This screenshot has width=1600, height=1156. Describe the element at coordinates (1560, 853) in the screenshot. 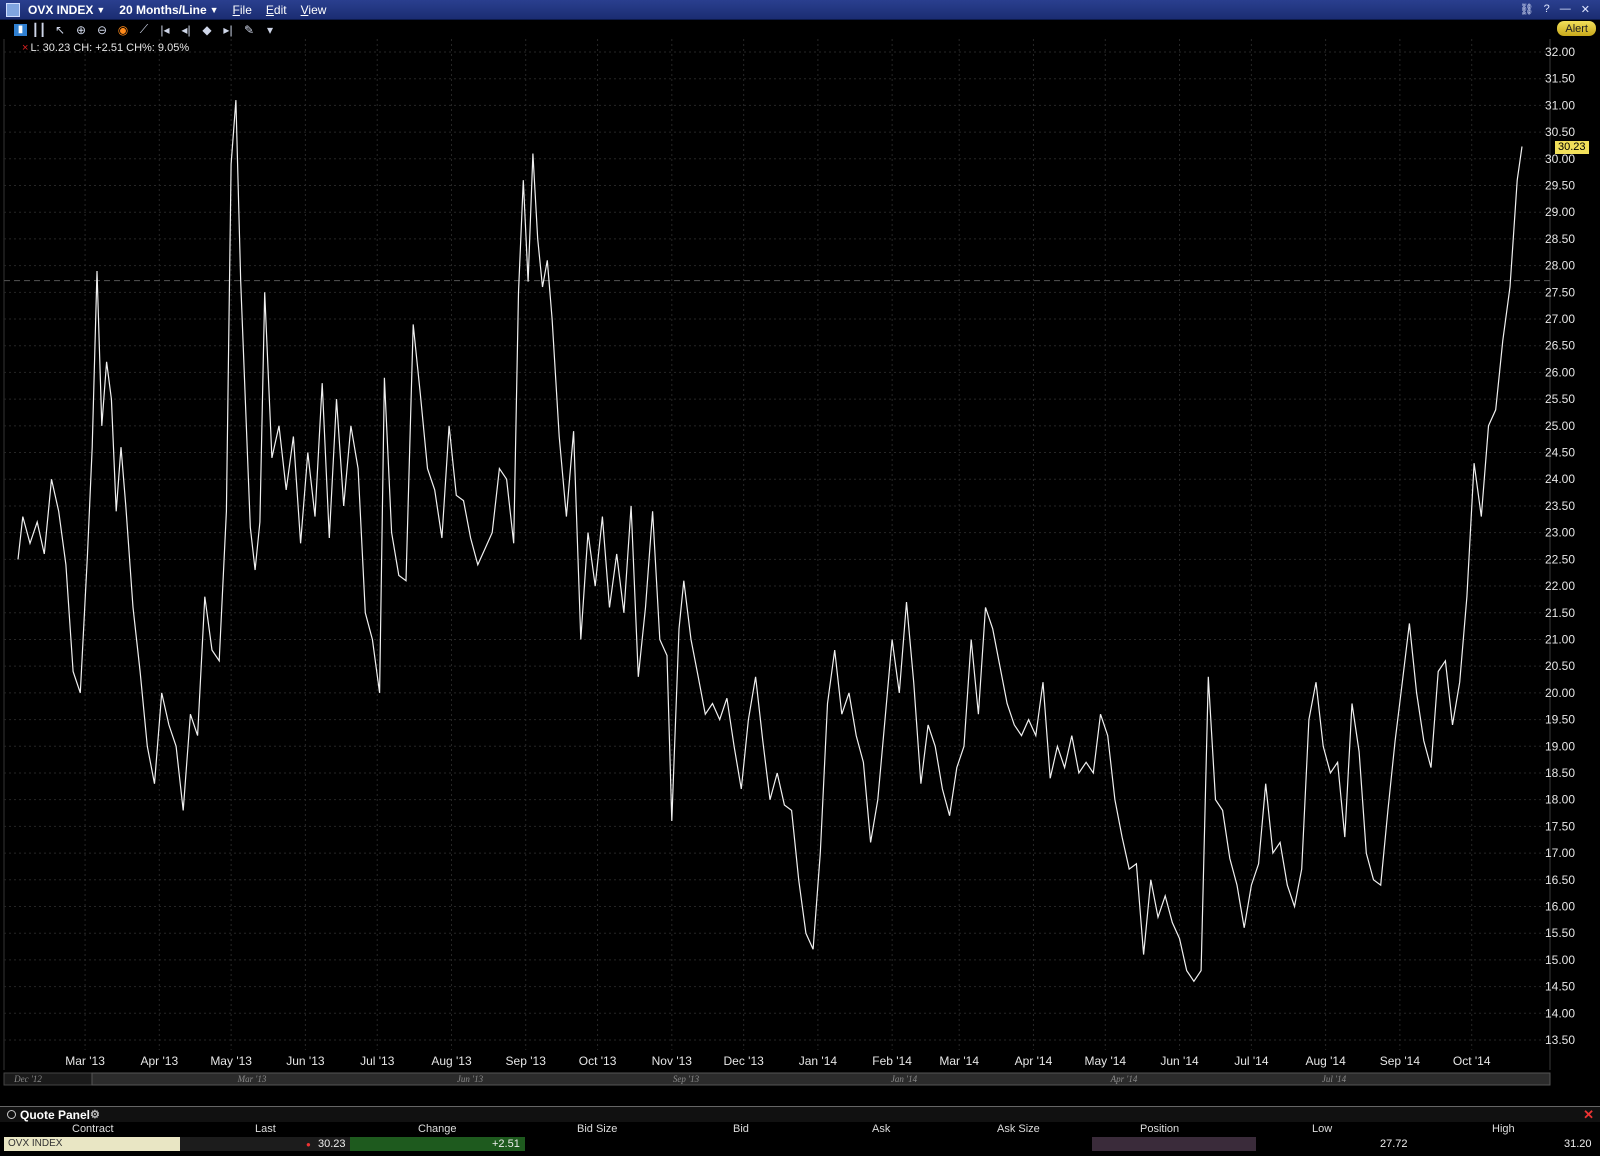

I see `y-tick-label: 17.00` at that location.